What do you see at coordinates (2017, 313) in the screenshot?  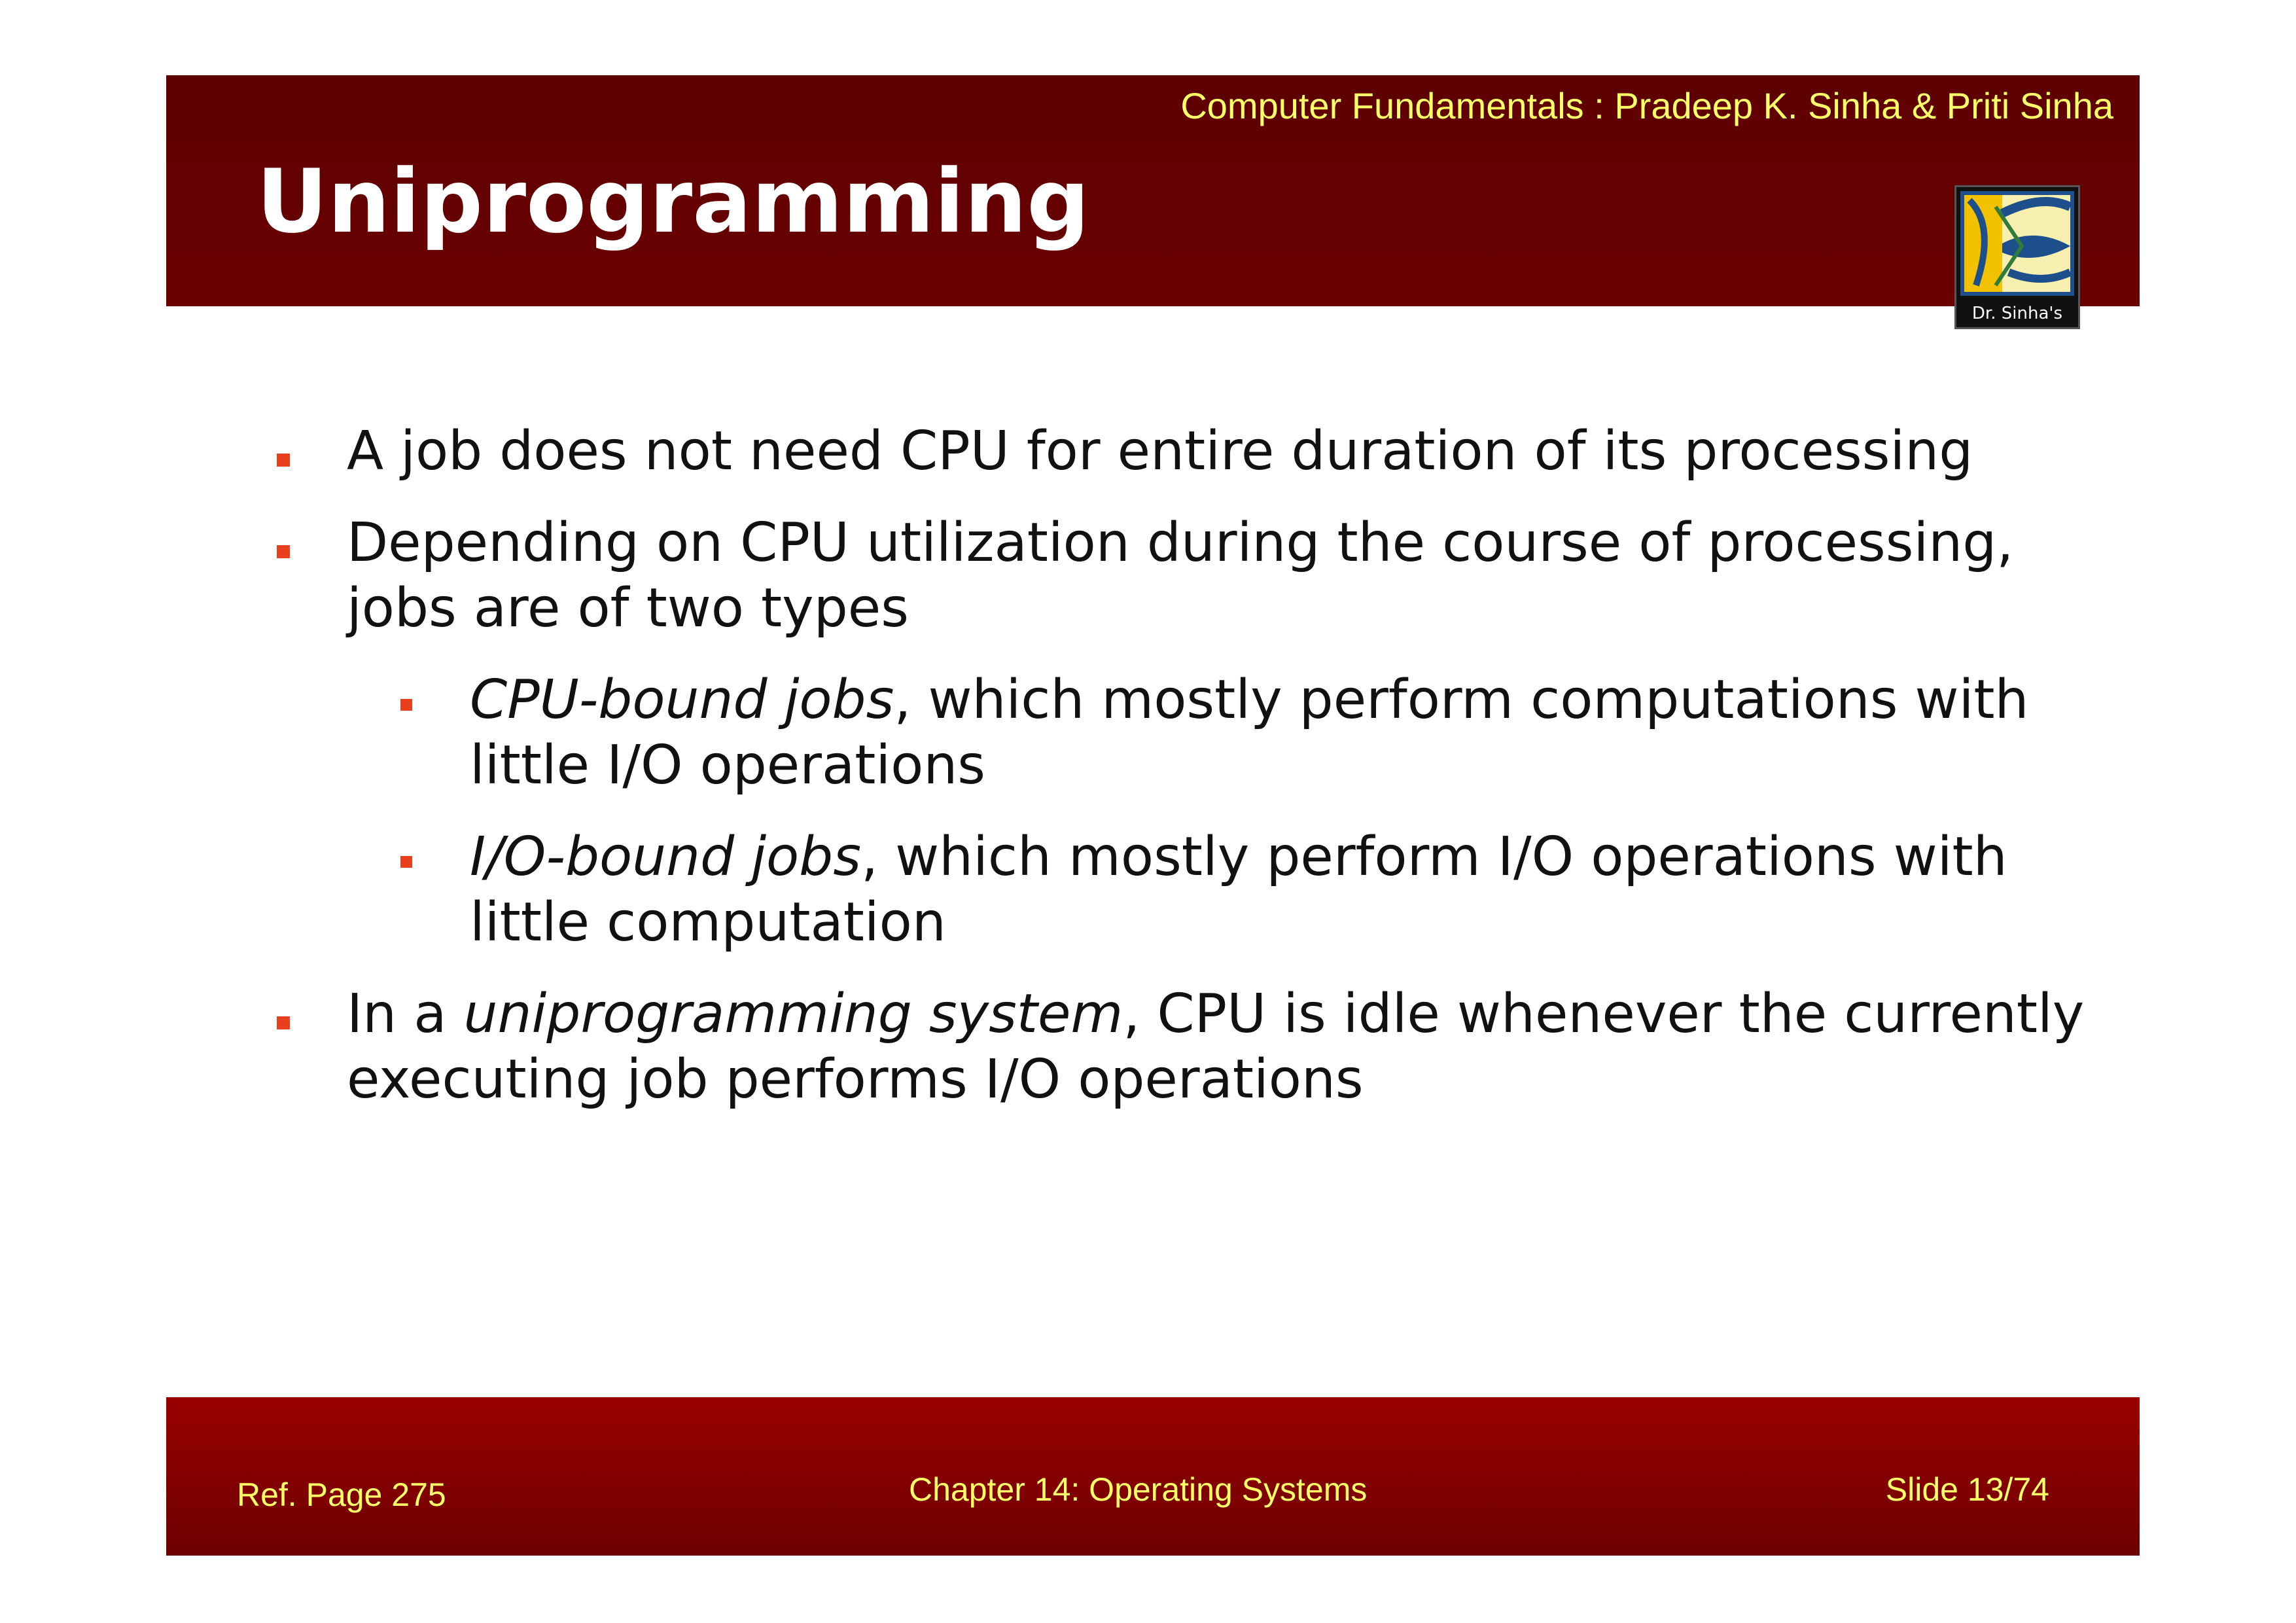 I see `logo-caption: Dr. Sinha's` at bounding box center [2017, 313].